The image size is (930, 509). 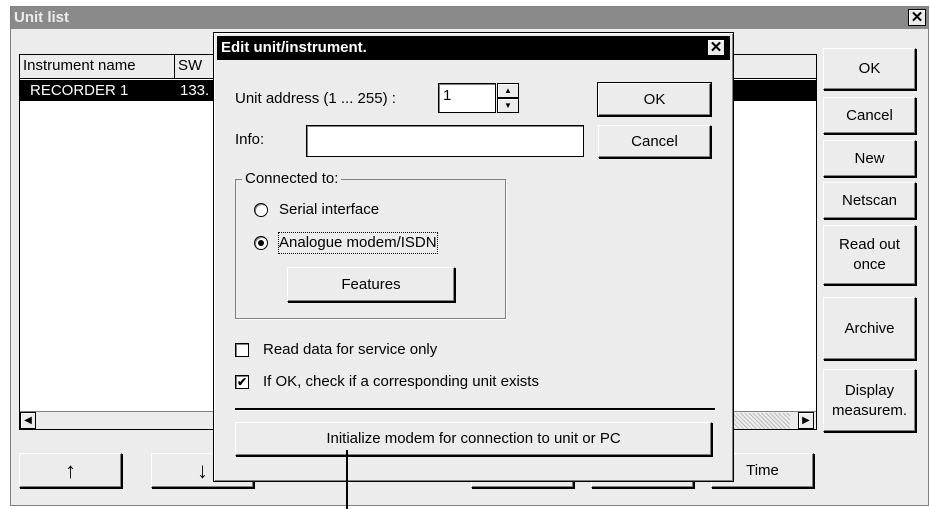 I want to click on unit-list-titlebar: Unit list ✕, so click(x=469, y=18).